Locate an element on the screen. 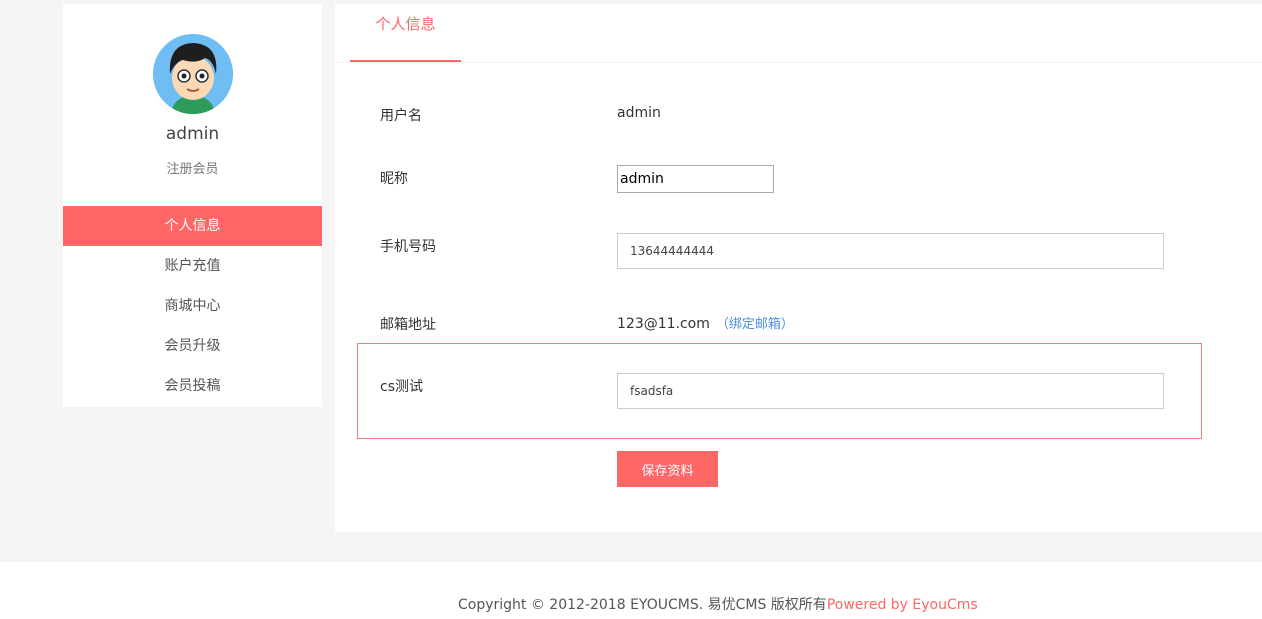 This screenshot has height=619, width=1262. username-label: 用户名 is located at coordinates (401, 116).